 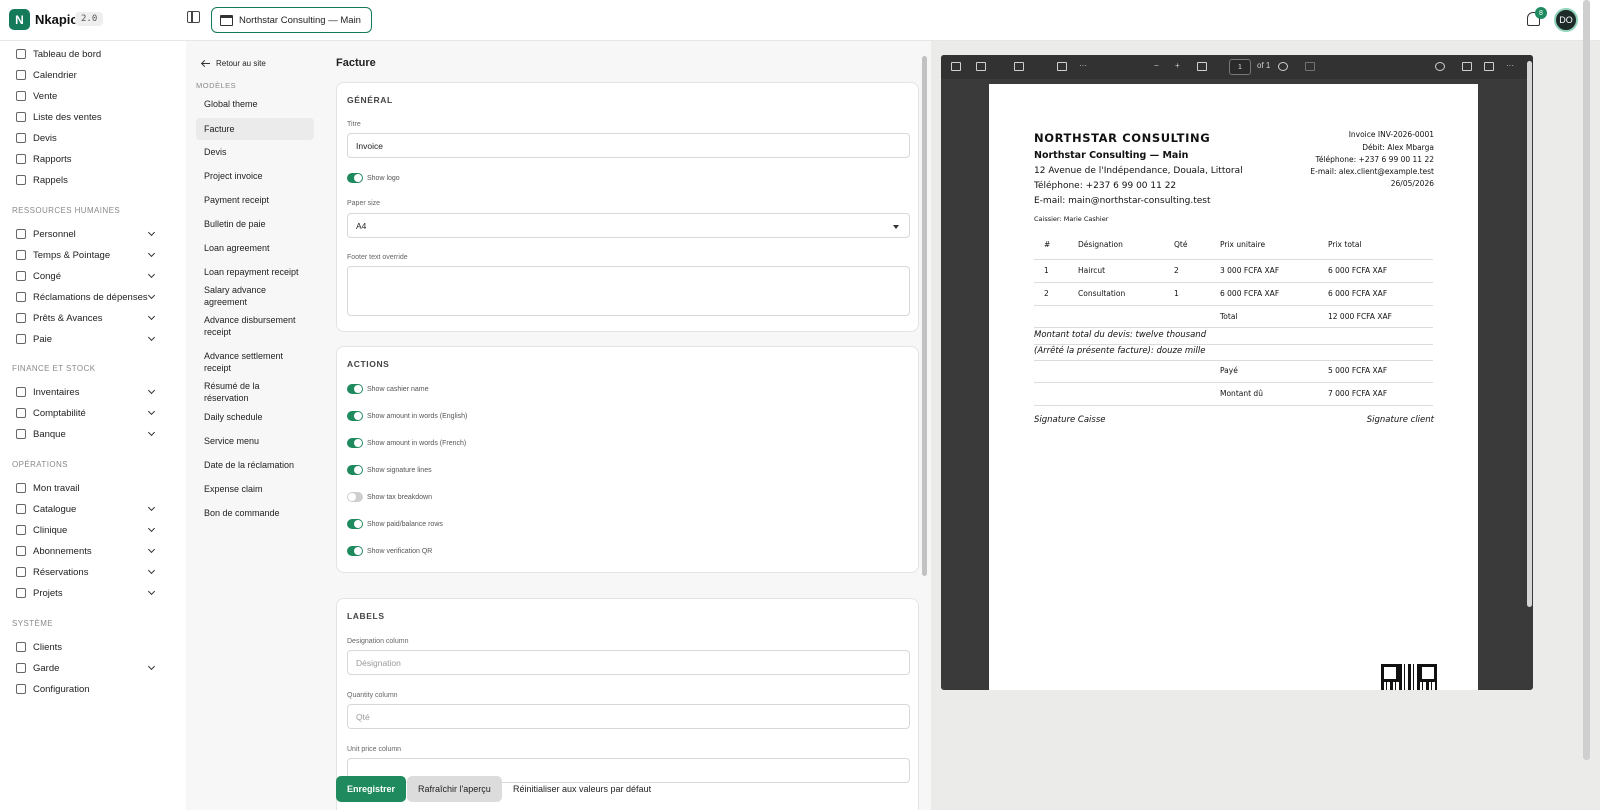 What do you see at coordinates (255, 417) in the screenshot?
I see `template-item: Daily schedule` at bounding box center [255, 417].